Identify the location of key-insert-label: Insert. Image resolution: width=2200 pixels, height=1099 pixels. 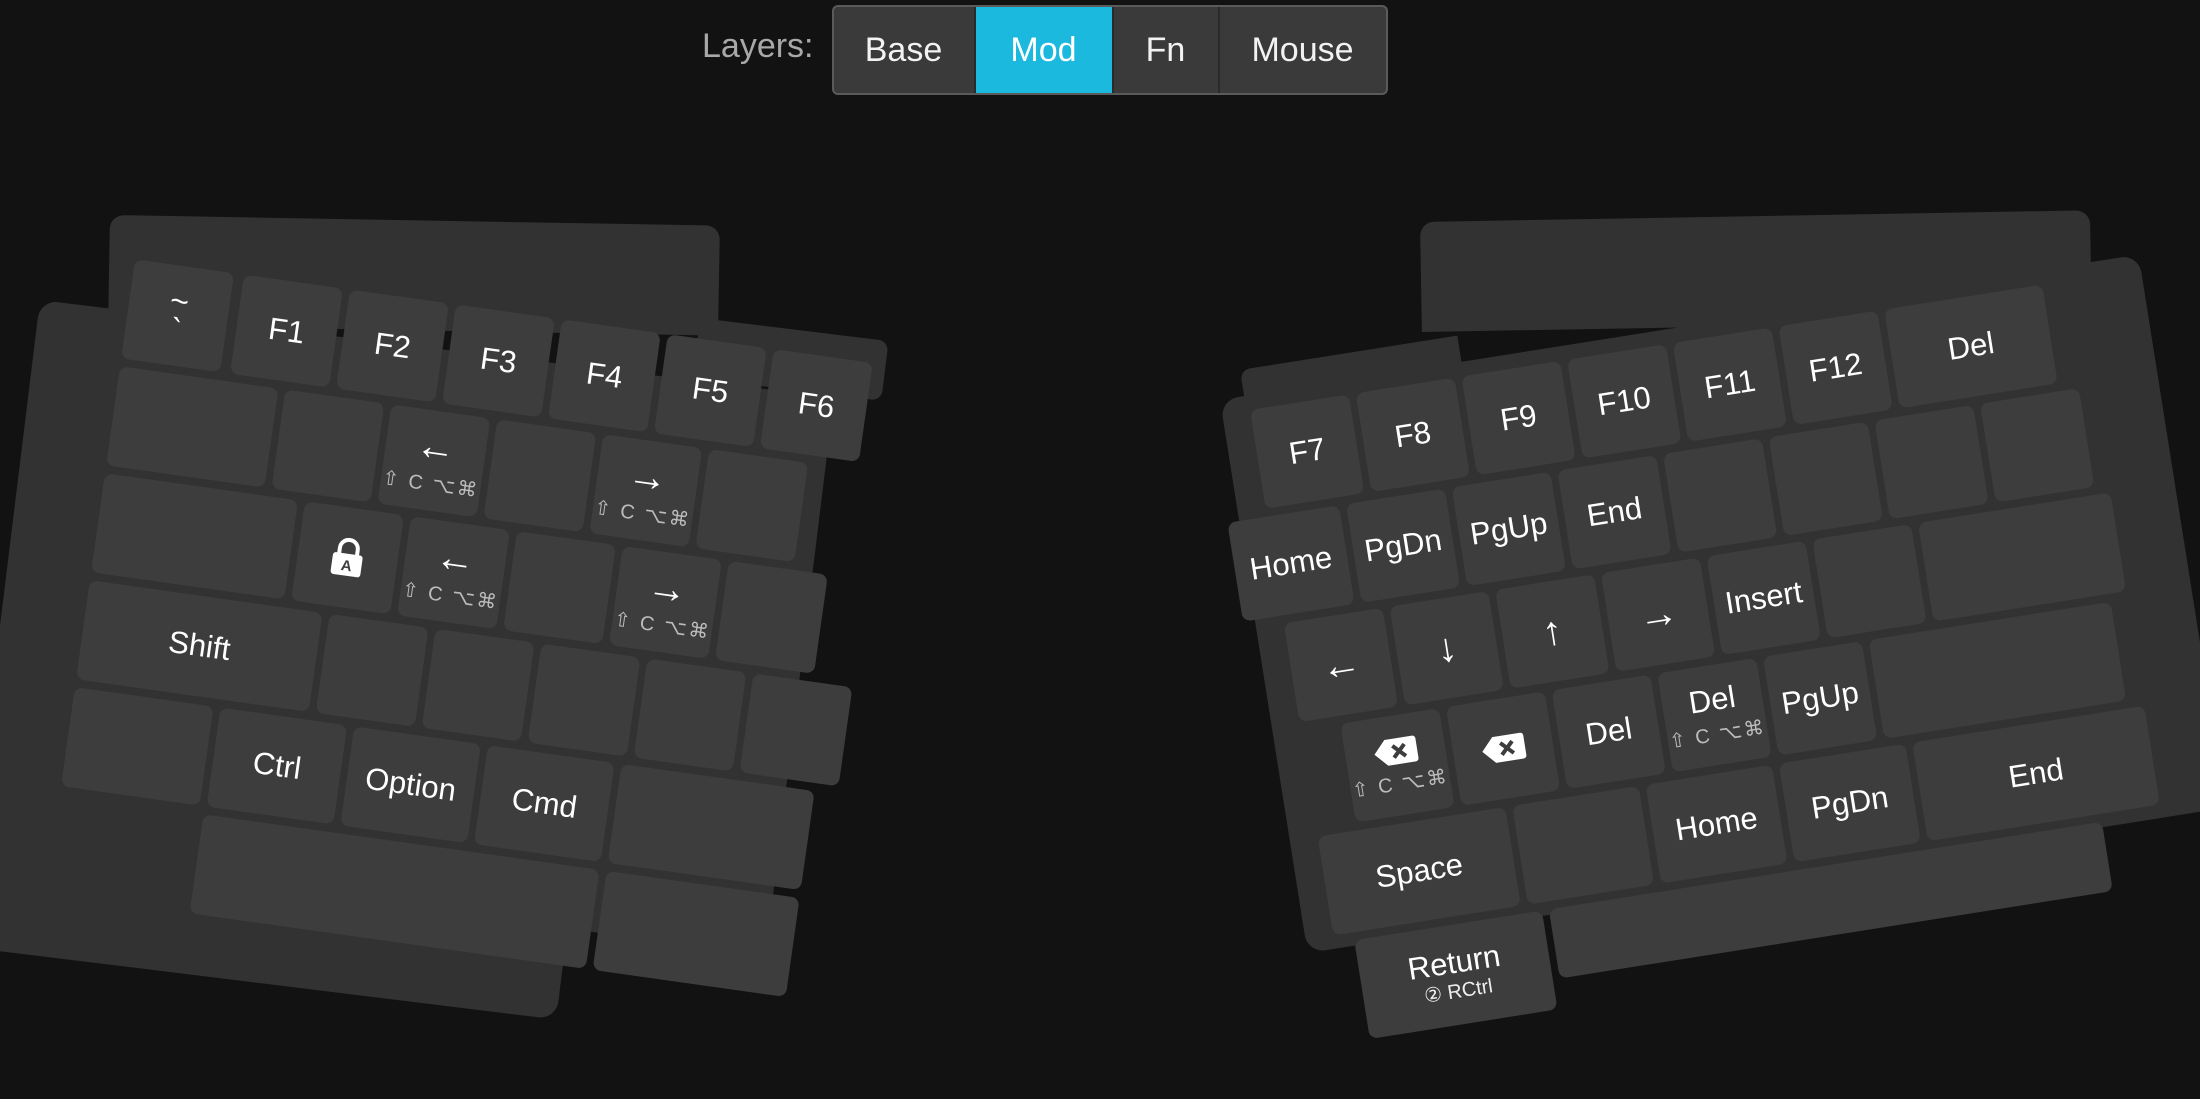
(1763, 597).